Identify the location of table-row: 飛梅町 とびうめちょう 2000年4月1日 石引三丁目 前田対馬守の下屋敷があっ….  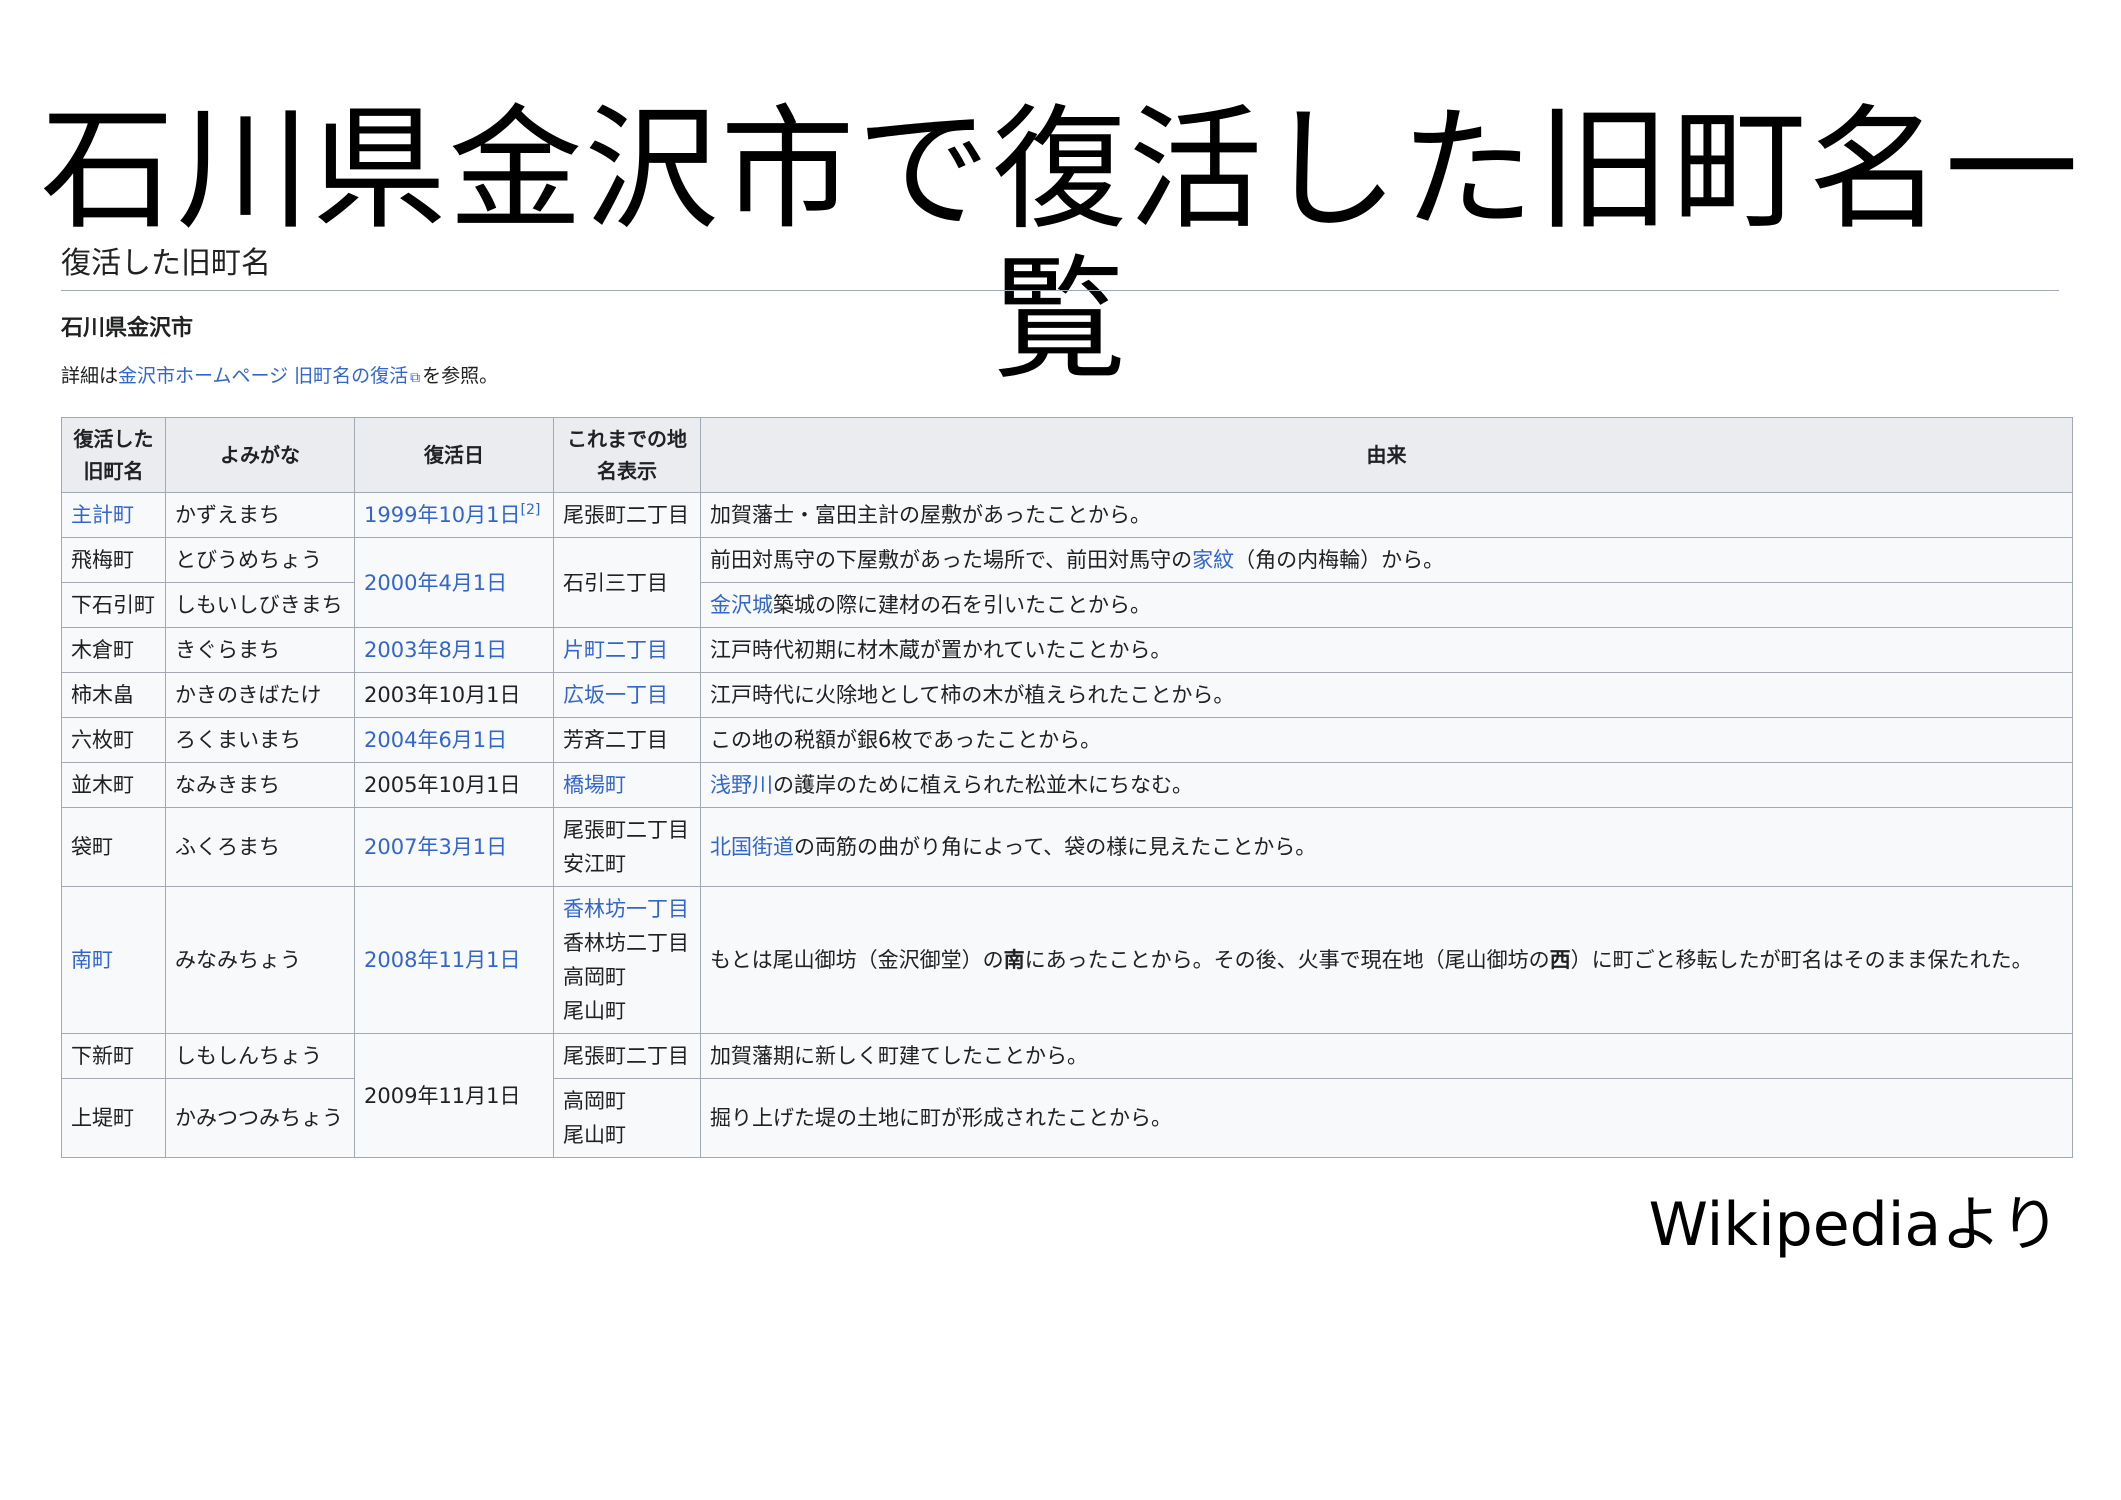
(1067, 582).